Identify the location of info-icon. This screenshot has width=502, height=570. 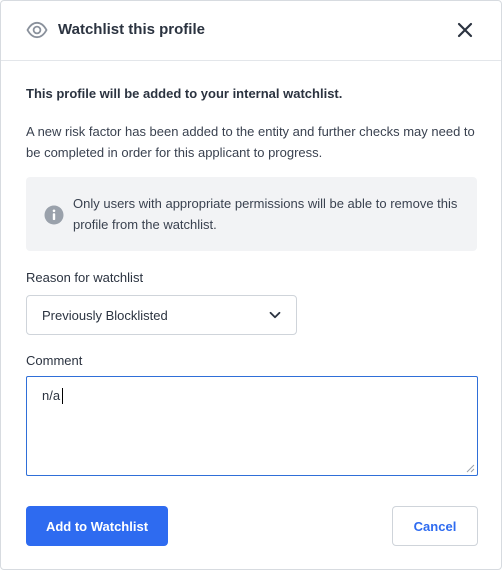
(54, 215).